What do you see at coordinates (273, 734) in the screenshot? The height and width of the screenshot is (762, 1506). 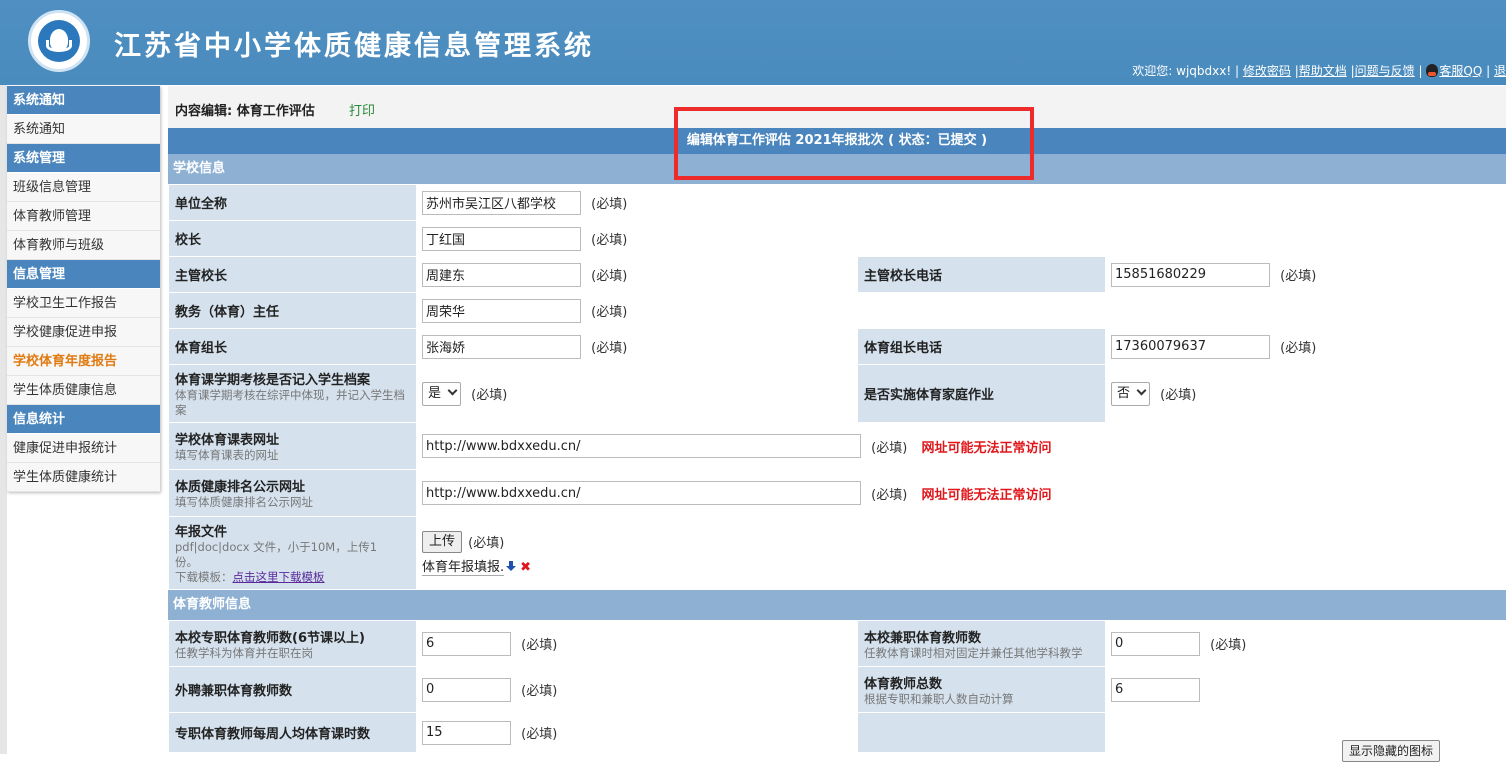 I see `weekly-hours-label: 专职体育教师每周人均体育课时数` at bounding box center [273, 734].